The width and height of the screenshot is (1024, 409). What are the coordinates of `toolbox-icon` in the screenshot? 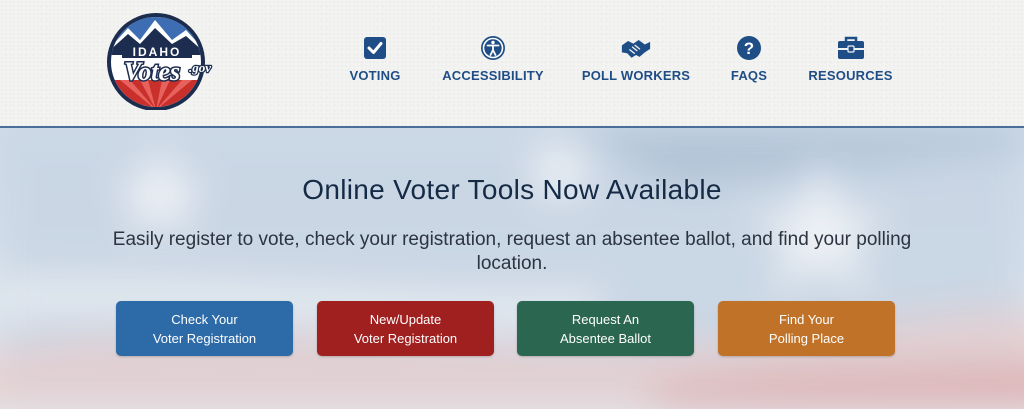 It's located at (851, 48).